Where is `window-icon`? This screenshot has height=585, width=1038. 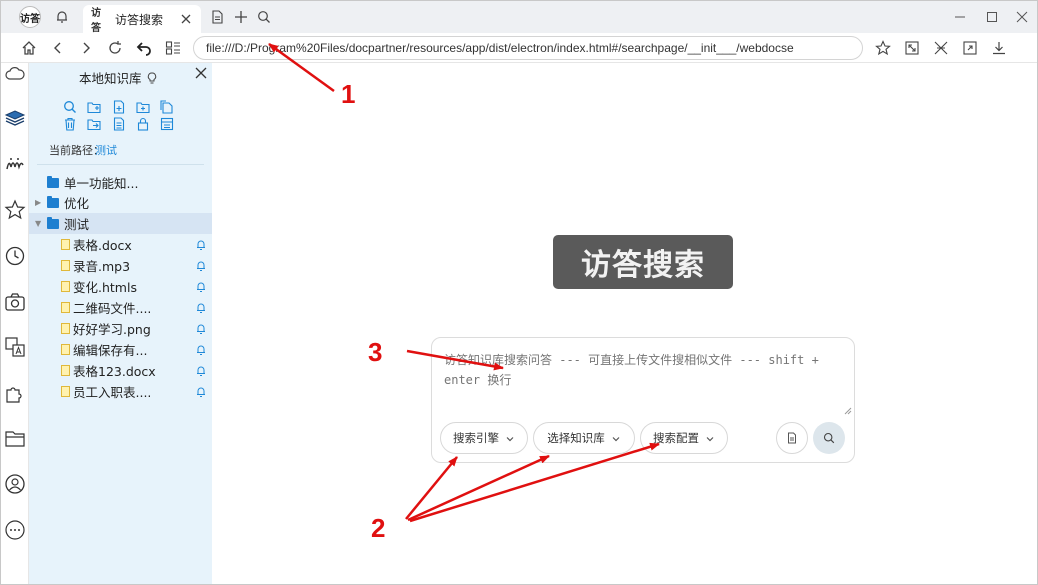
window-icon is located at coordinates (970, 48).